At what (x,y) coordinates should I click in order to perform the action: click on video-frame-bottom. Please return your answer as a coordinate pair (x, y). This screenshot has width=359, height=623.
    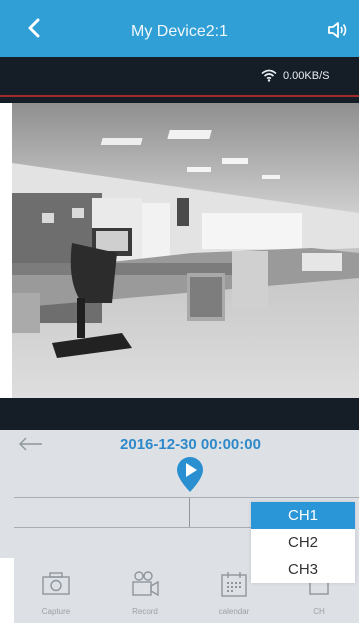
    Looking at the image, I should click on (179, 414).